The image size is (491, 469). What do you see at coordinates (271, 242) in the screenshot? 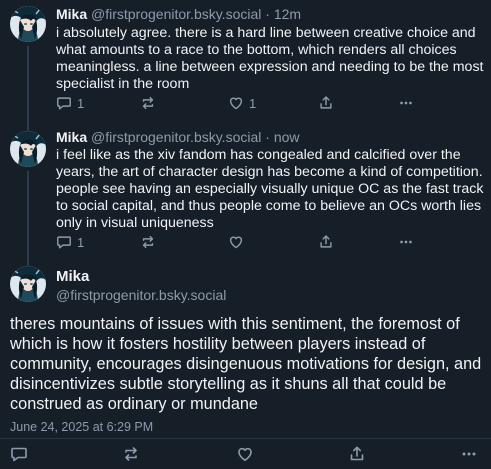
I see `post-actions: 1` at bounding box center [271, 242].